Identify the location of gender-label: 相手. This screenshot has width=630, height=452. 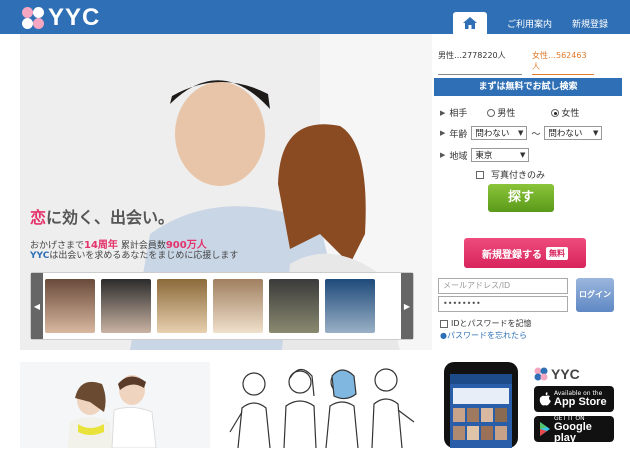
(458, 114).